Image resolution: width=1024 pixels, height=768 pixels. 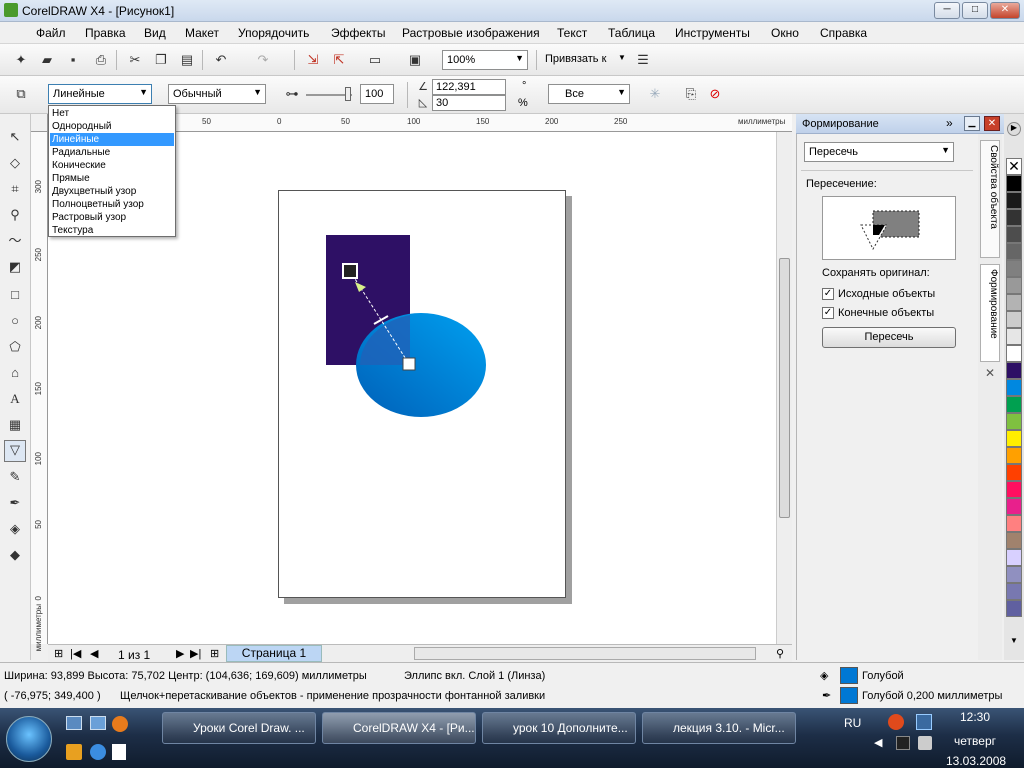 I want to click on close-button: ✕, so click(x=1005, y=10).